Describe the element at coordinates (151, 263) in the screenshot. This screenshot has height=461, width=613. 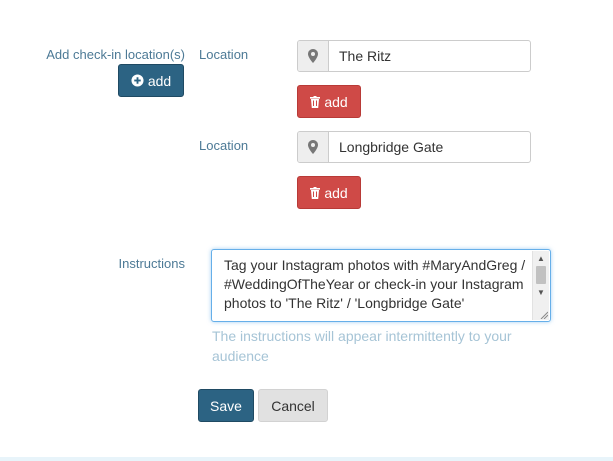
I see `instructions-label: Instructions` at that location.